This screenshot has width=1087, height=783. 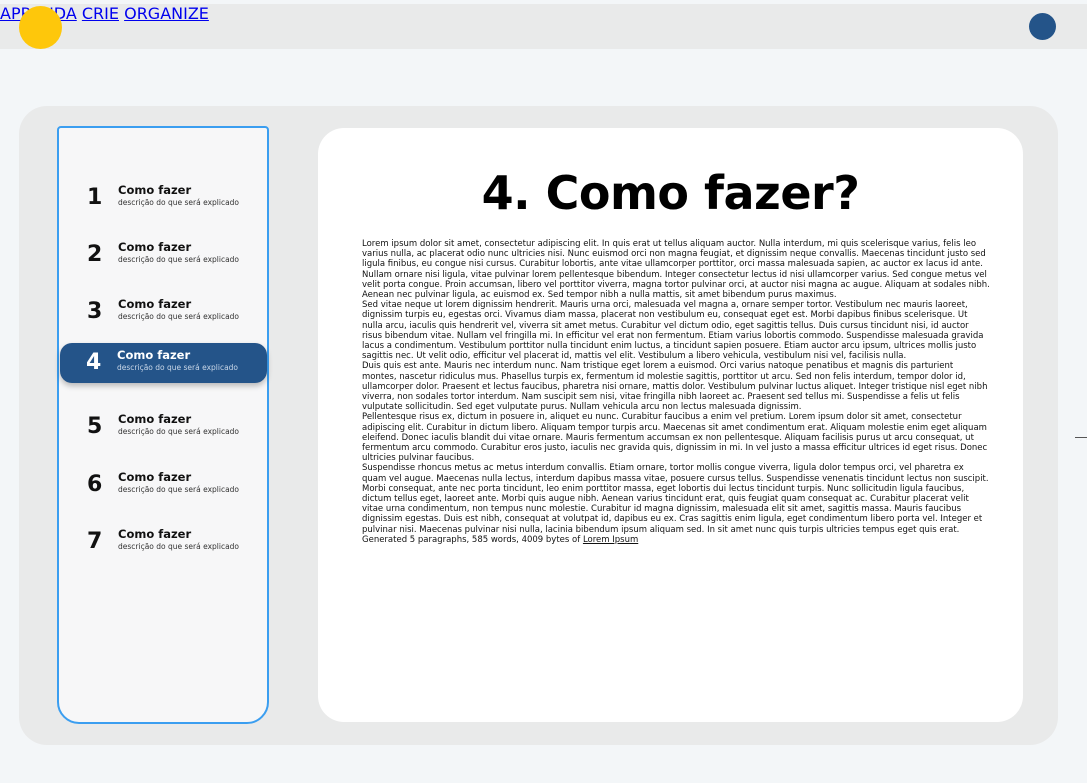 I want to click on step-number: 3, so click(x=95, y=311).